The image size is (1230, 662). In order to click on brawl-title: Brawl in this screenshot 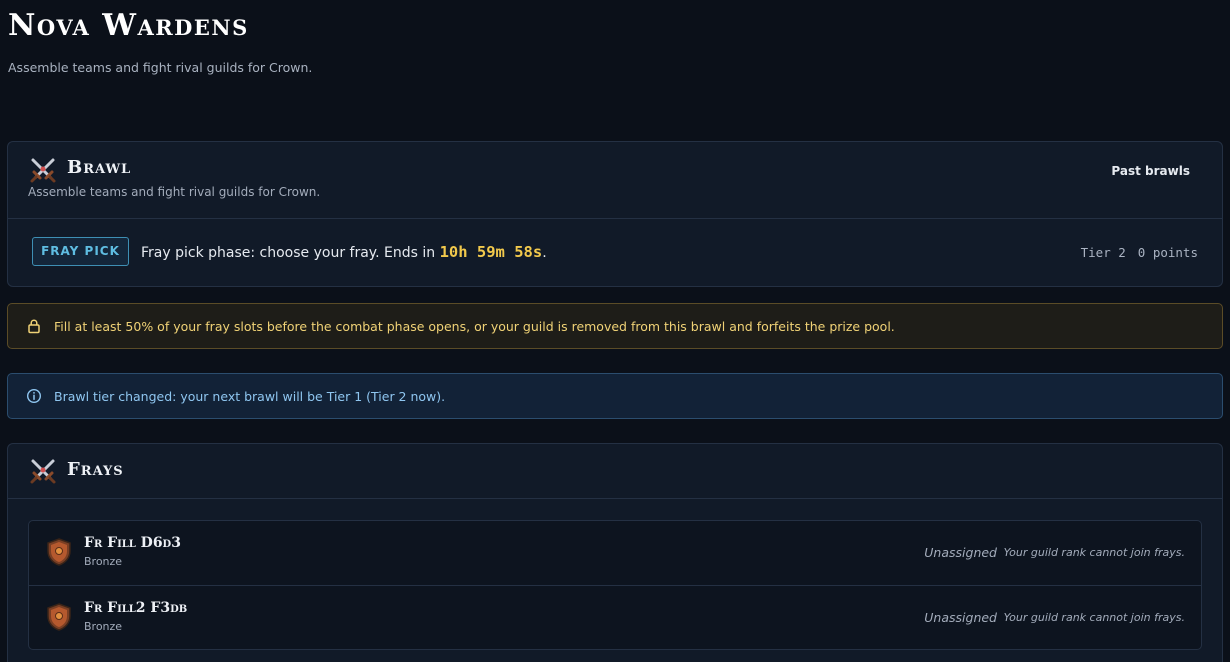, I will do `click(99, 167)`.